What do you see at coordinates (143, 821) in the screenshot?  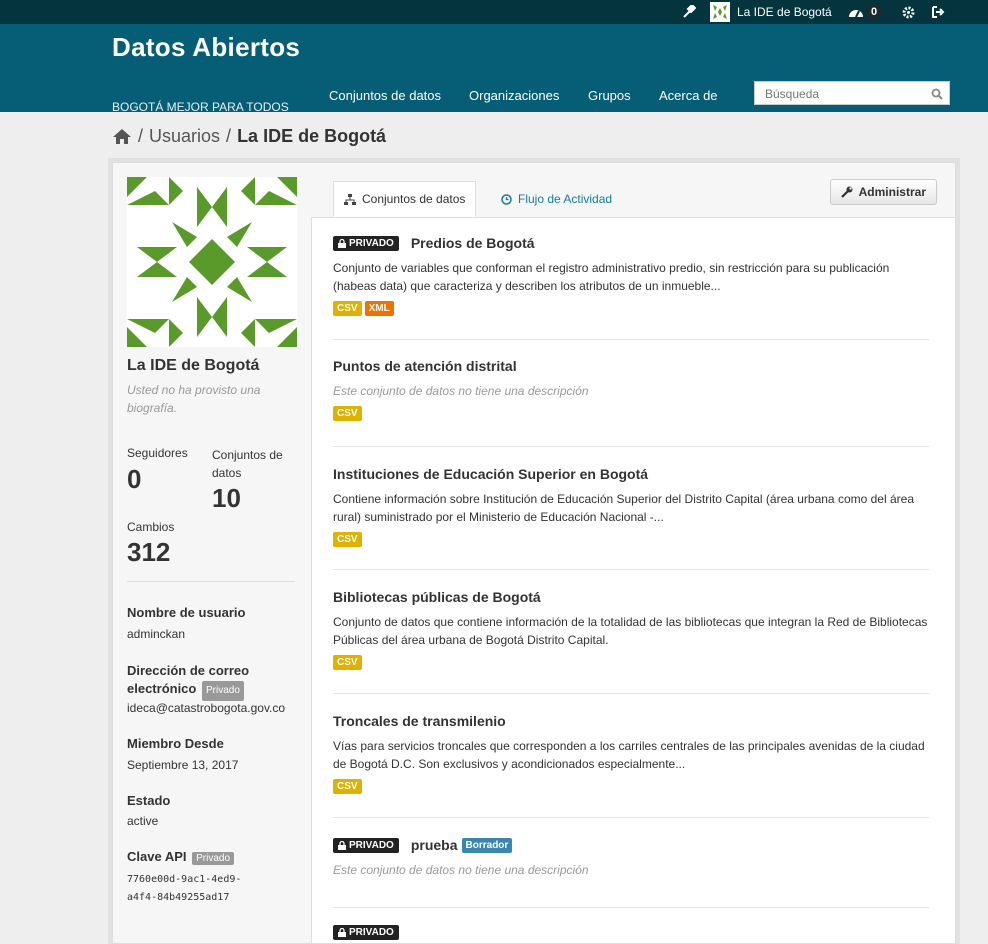 I see `state-value: active` at bounding box center [143, 821].